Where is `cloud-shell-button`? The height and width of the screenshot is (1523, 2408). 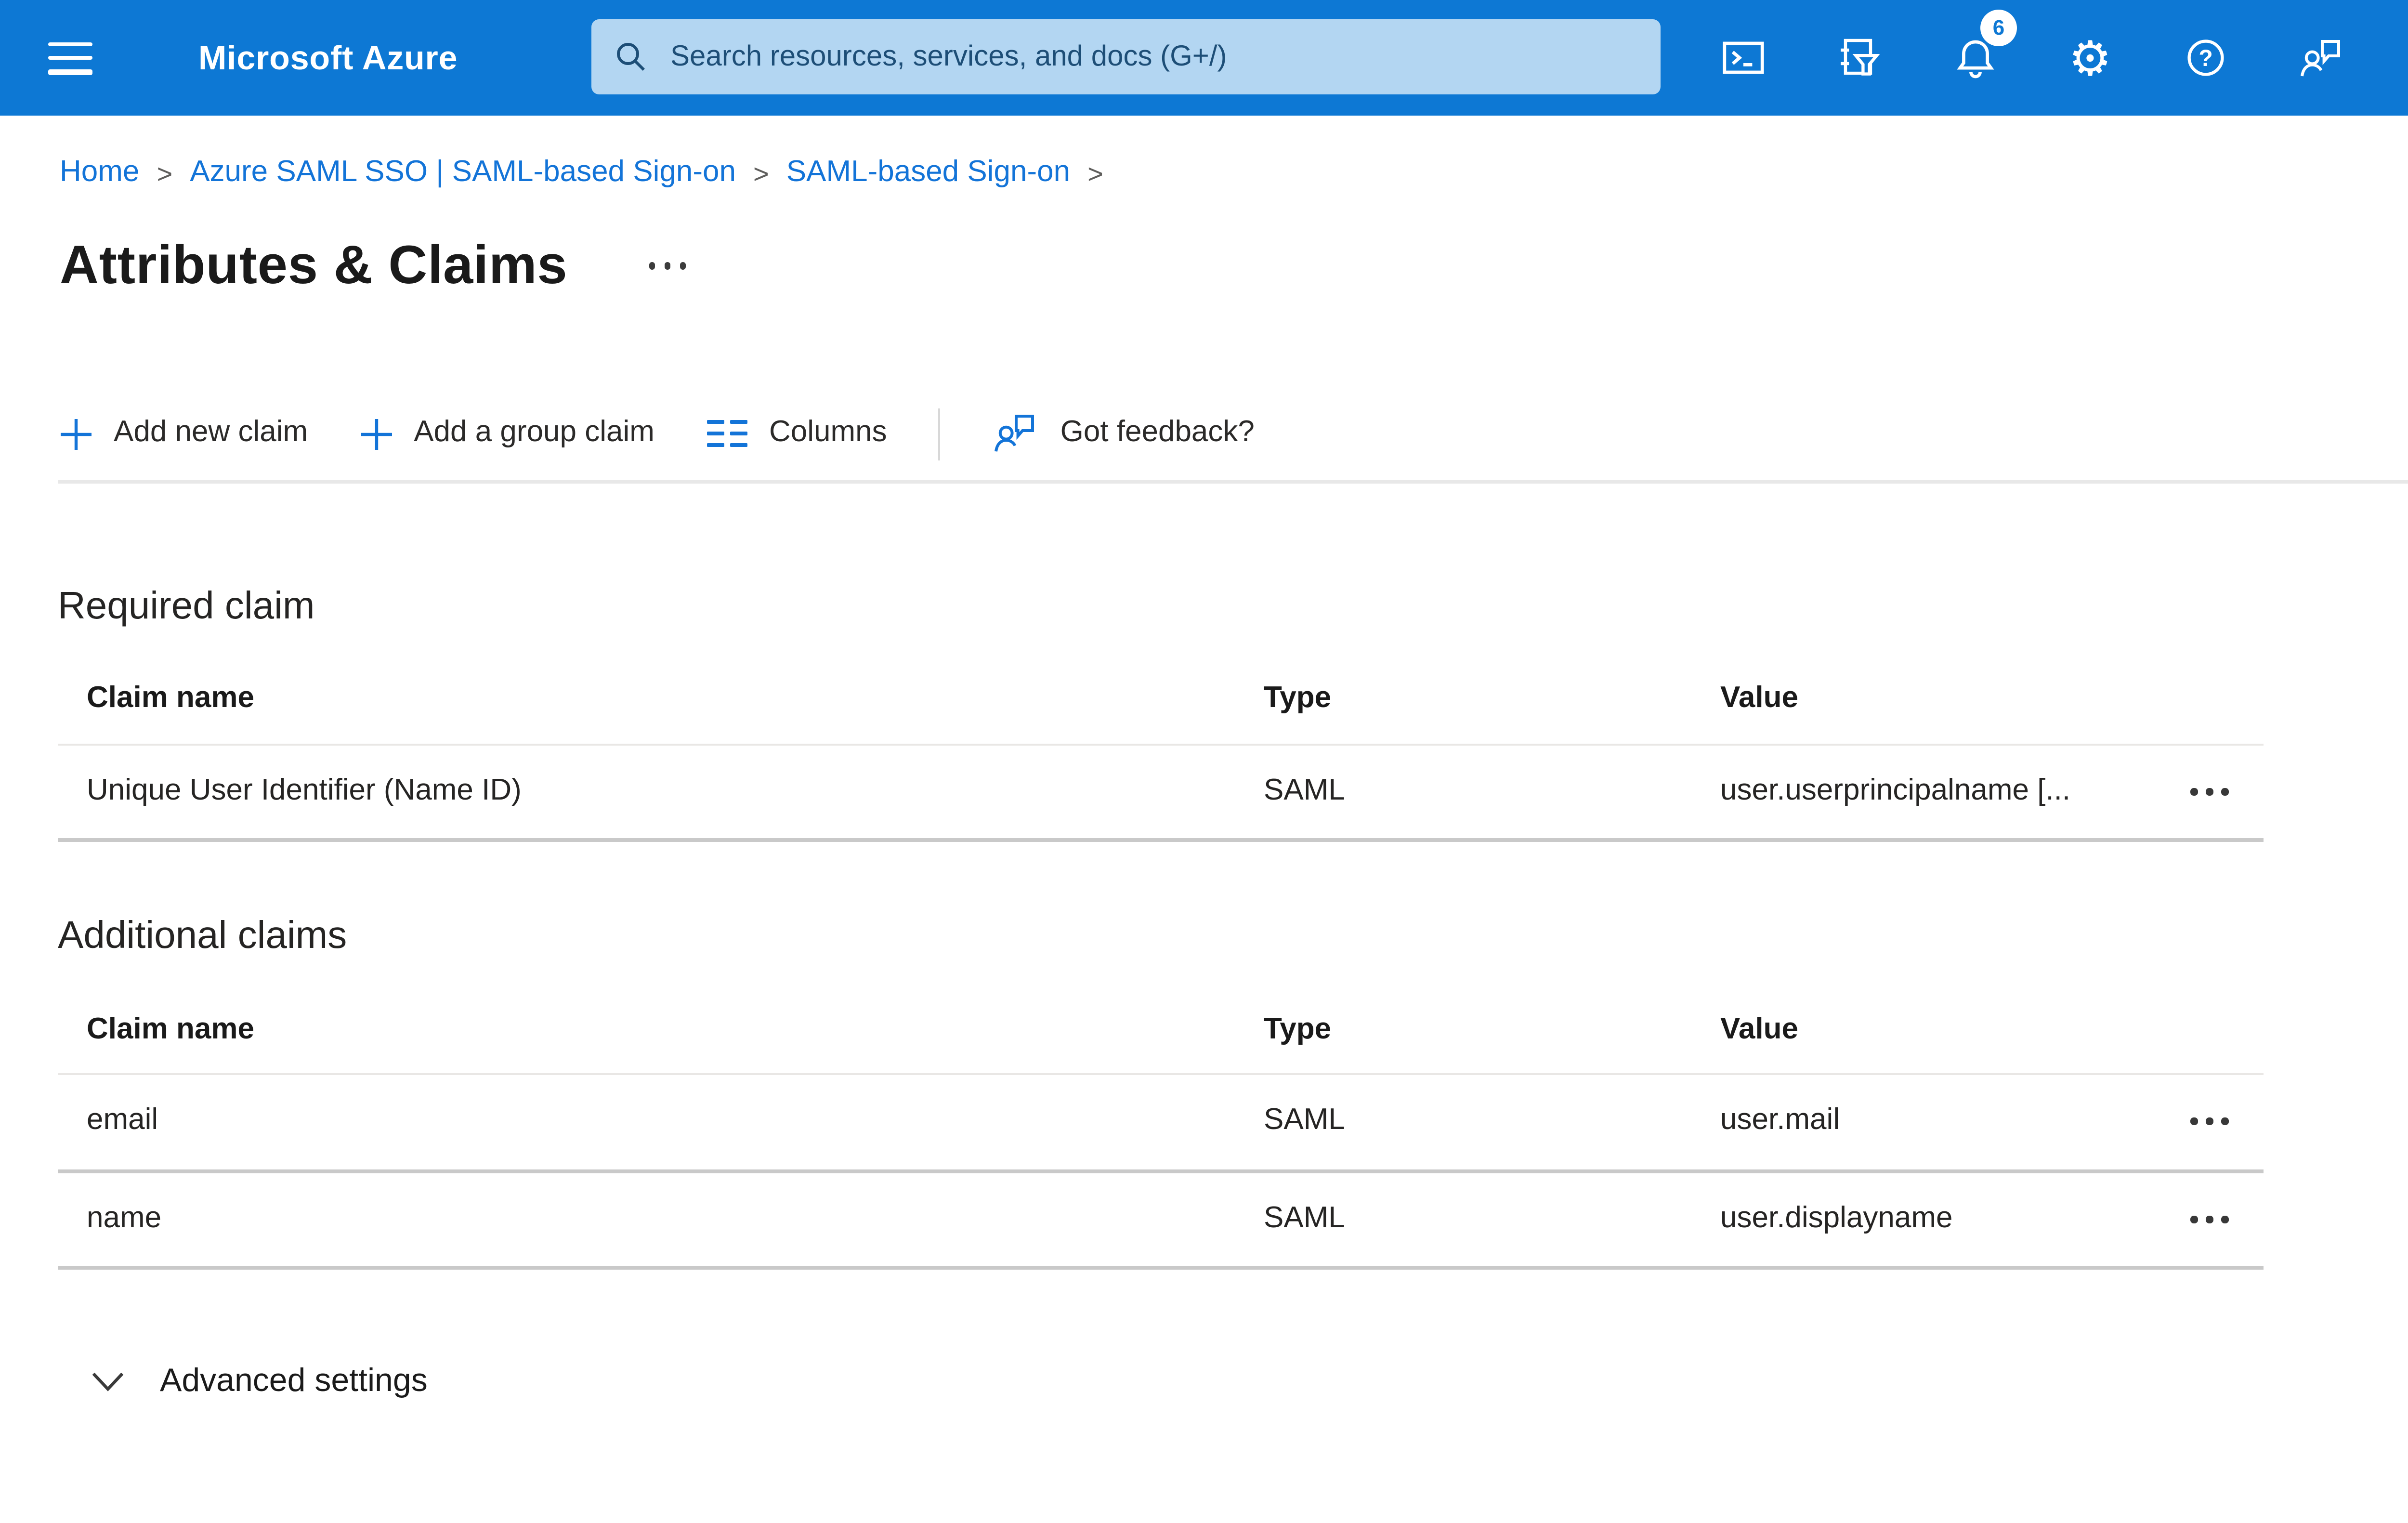 cloud-shell-button is located at coordinates (1743, 58).